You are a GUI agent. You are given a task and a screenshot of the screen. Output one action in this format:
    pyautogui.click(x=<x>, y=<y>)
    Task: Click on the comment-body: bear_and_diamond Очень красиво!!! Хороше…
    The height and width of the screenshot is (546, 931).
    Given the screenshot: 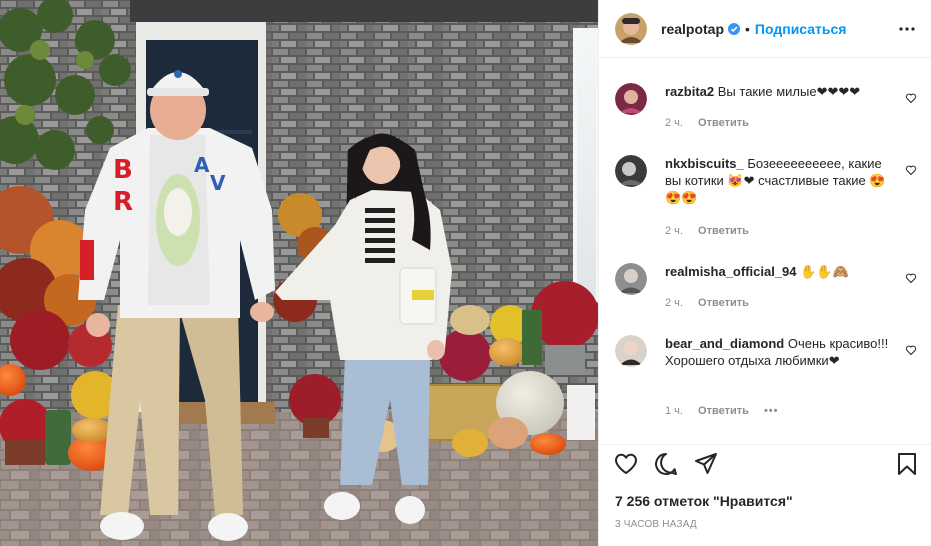 What is the action you would take?
    pyautogui.click(x=779, y=352)
    